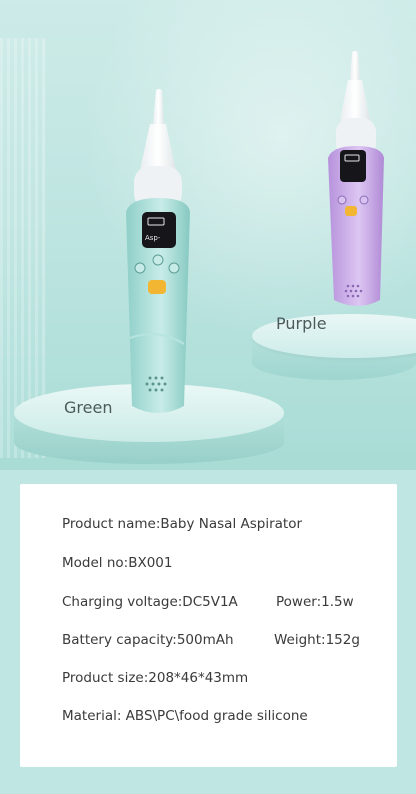 This screenshot has height=794, width=416. What do you see at coordinates (155, 678) in the screenshot?
I see `product-size-text: Product size:208*46*43mm` at bounding box center [155, 678].